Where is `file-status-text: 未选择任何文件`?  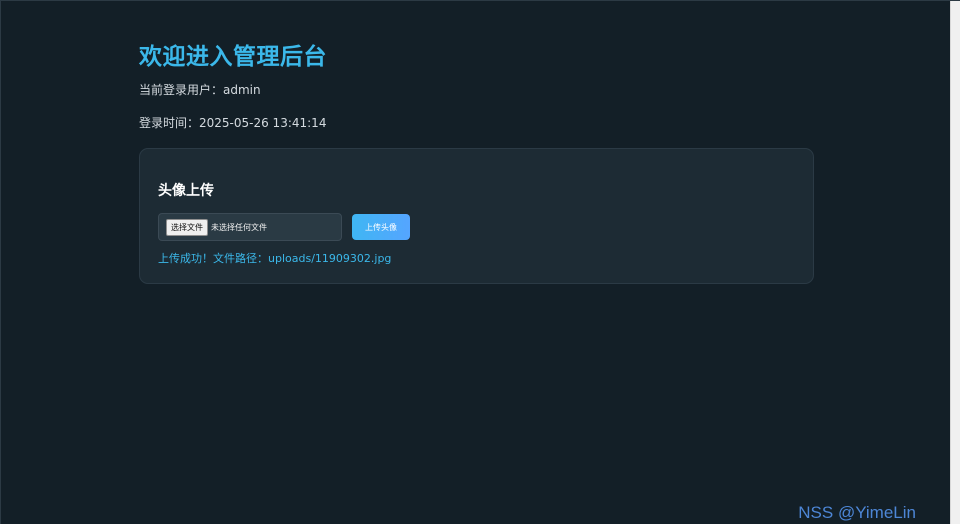 file-status-text: 未选择任何文件 is located at coordinates (239, 227).